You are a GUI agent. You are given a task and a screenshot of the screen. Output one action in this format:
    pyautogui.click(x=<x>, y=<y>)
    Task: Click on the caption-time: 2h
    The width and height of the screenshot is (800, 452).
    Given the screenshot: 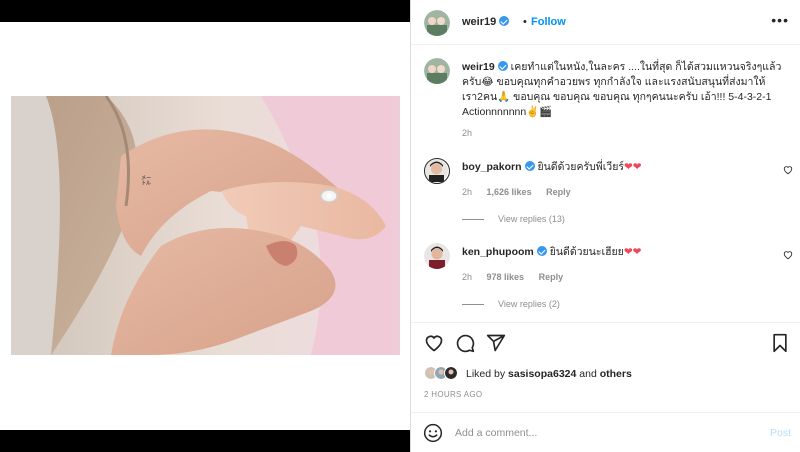 What is the action you would take?
    pyautogui.click(x=467, y=133)
    